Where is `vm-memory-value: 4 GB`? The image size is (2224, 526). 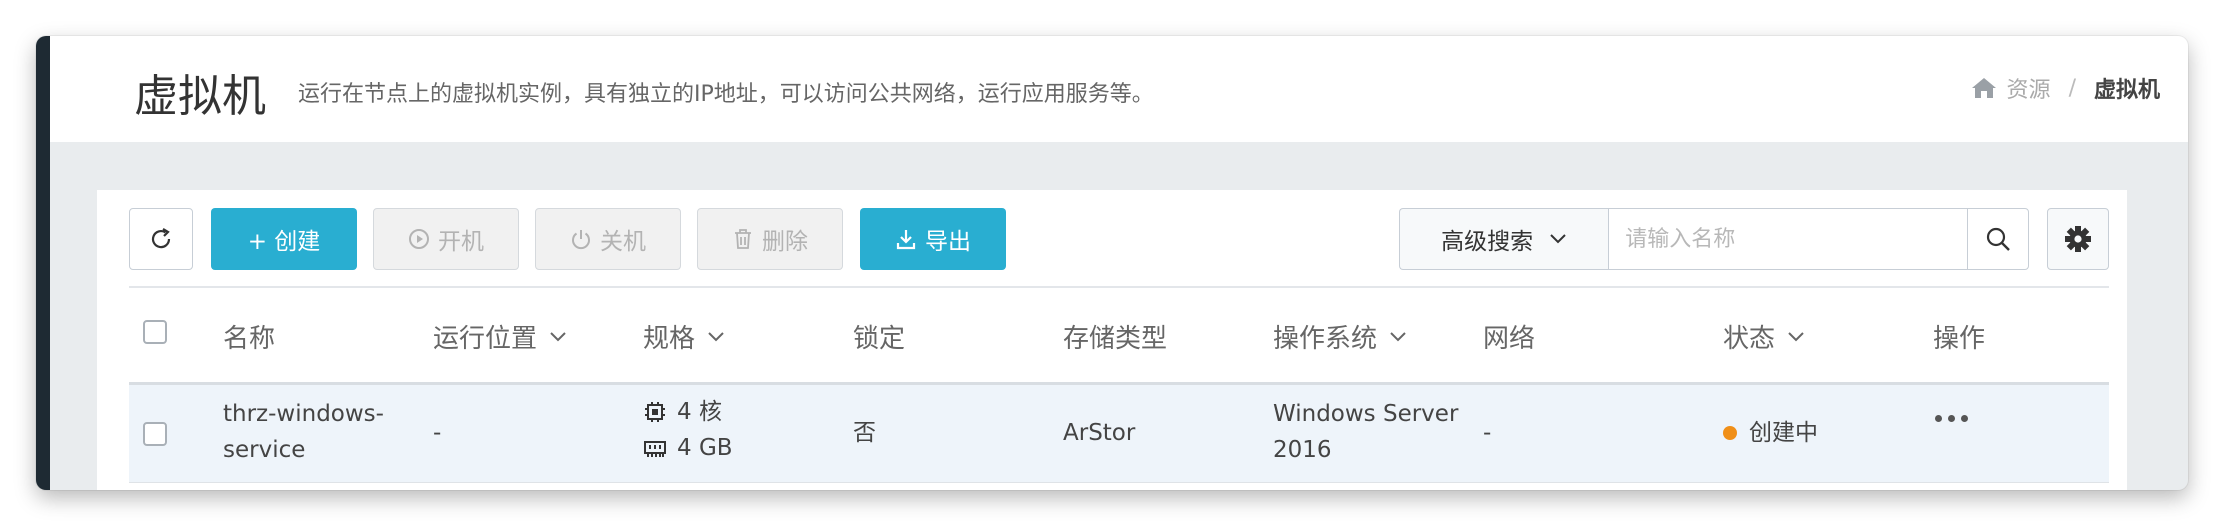
vm-memory-value: 4 GB is located at coordinates (705, 448).